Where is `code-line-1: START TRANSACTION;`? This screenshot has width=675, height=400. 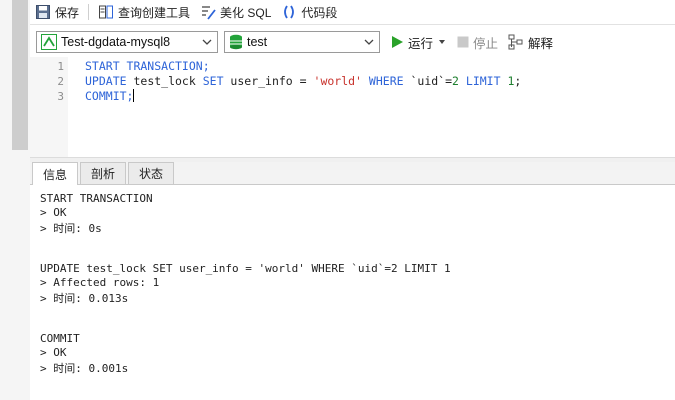
code-line-1: START TRANSACTION; is located at coordinates (147, 66).